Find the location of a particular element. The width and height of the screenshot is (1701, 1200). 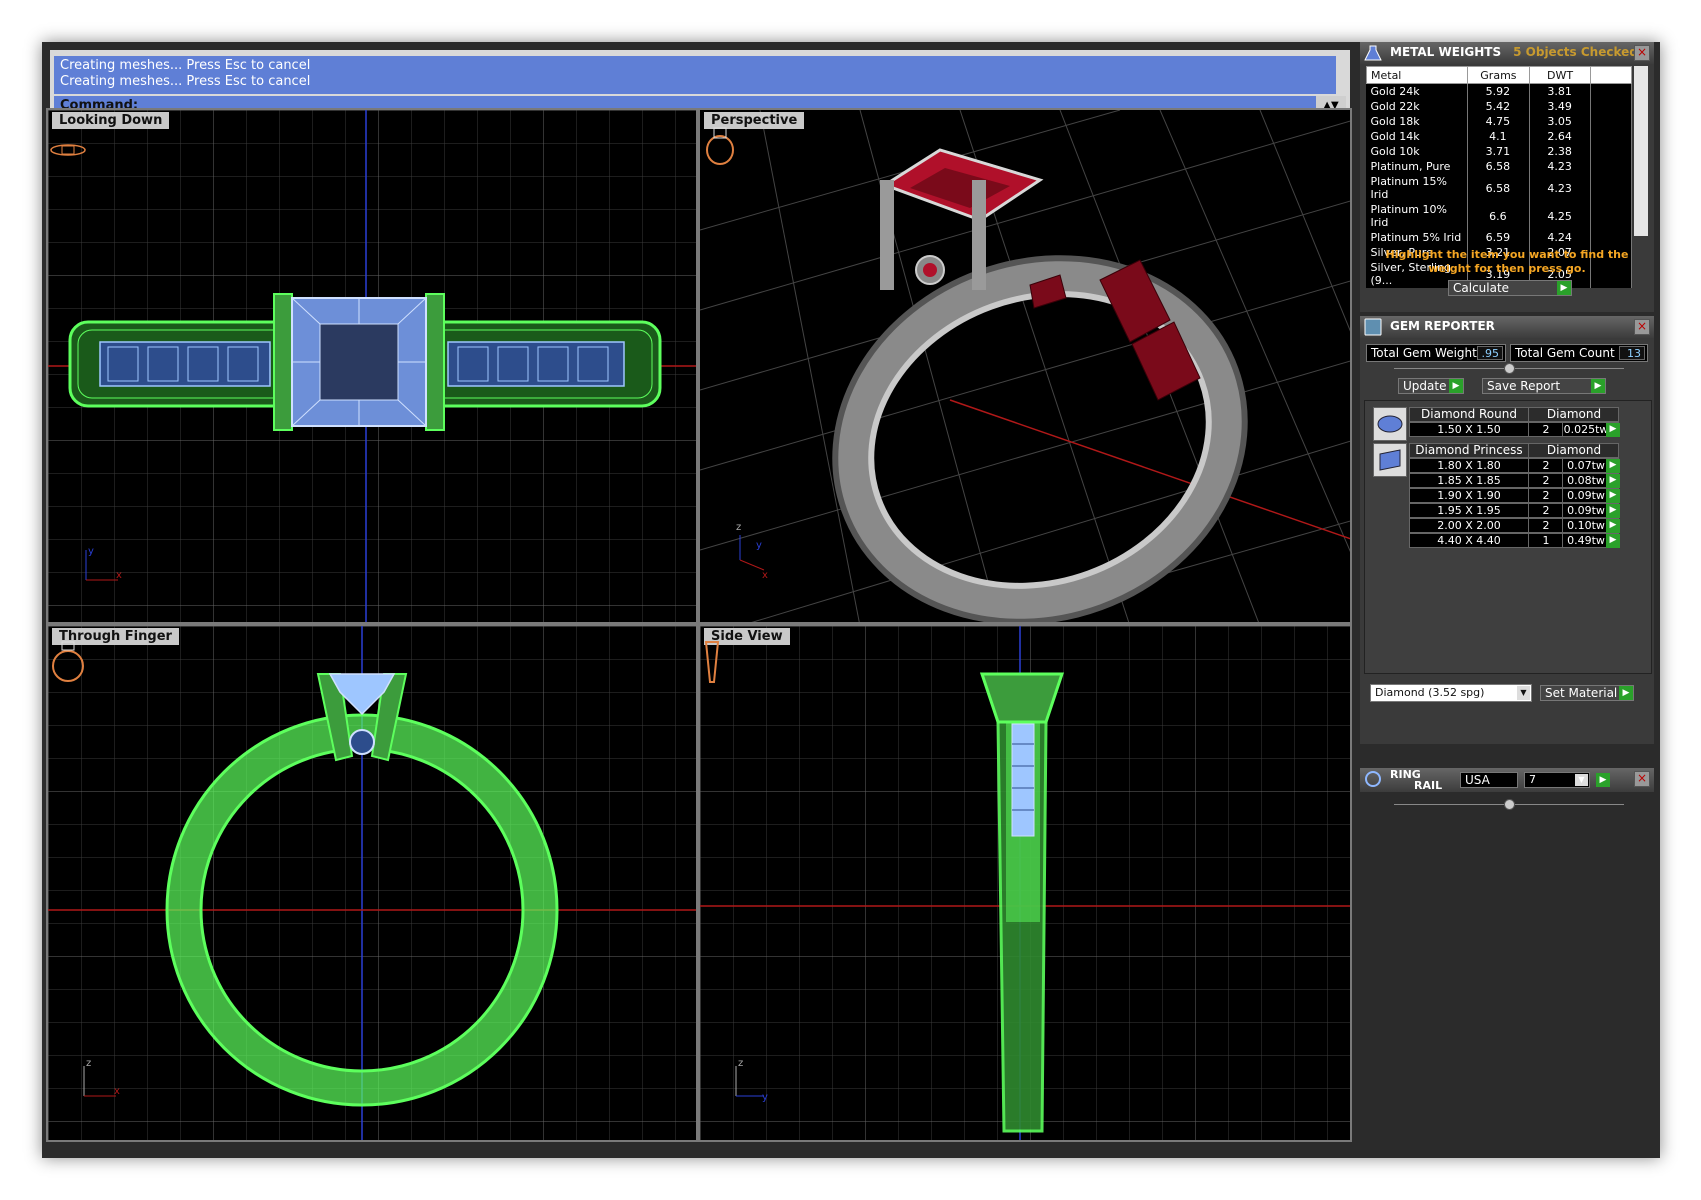

gem-size: 1.85 X 1.85 is located at coordinates (1469, 480).